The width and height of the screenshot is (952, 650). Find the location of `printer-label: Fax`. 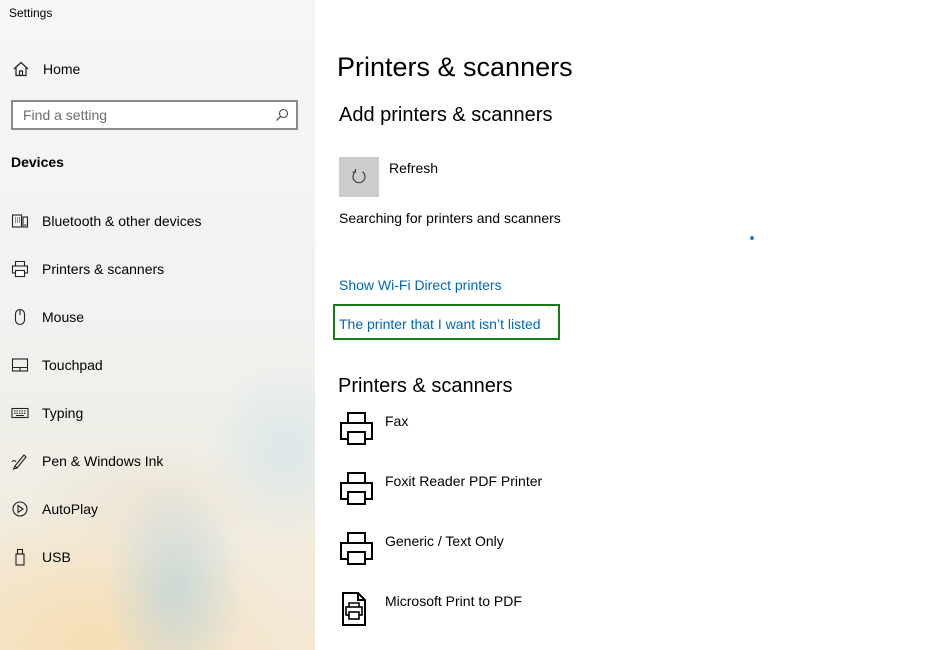

printer-label: Fax is located at coordinates (397, 421).